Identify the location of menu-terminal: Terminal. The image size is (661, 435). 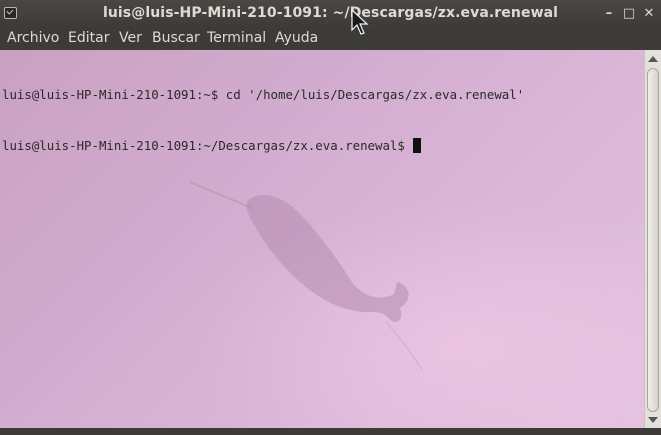
(236, 38).